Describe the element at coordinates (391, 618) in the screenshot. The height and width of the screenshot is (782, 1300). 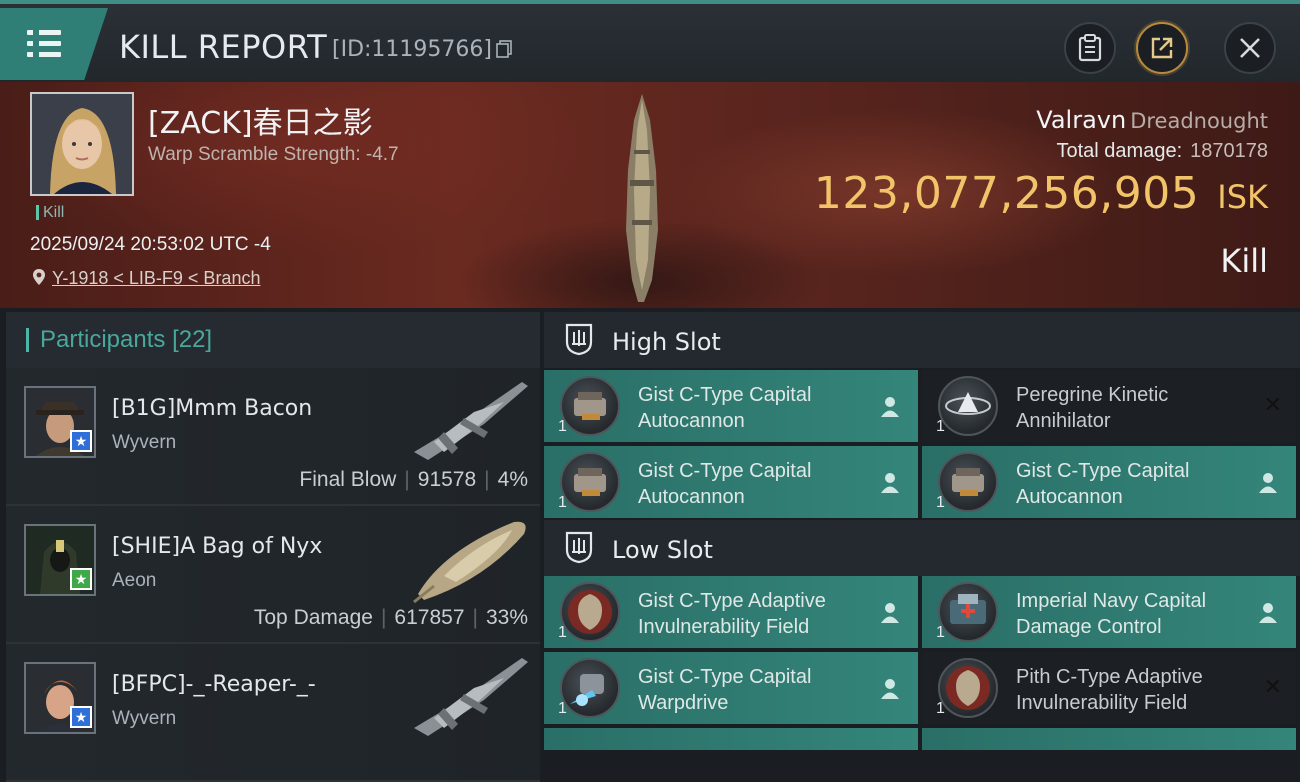
I see `participant-stats: Top Damage | 617857 | 33%` at that location.